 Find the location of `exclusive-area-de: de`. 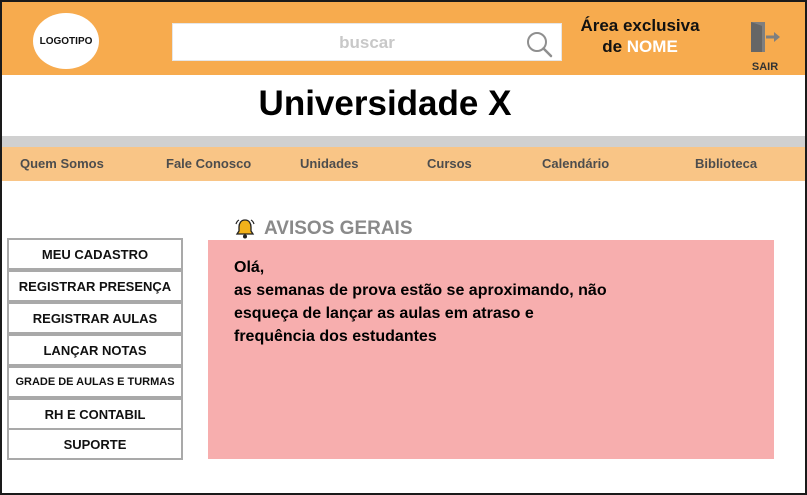

exclusive-area-de: de is located at coordinates (612, 46).